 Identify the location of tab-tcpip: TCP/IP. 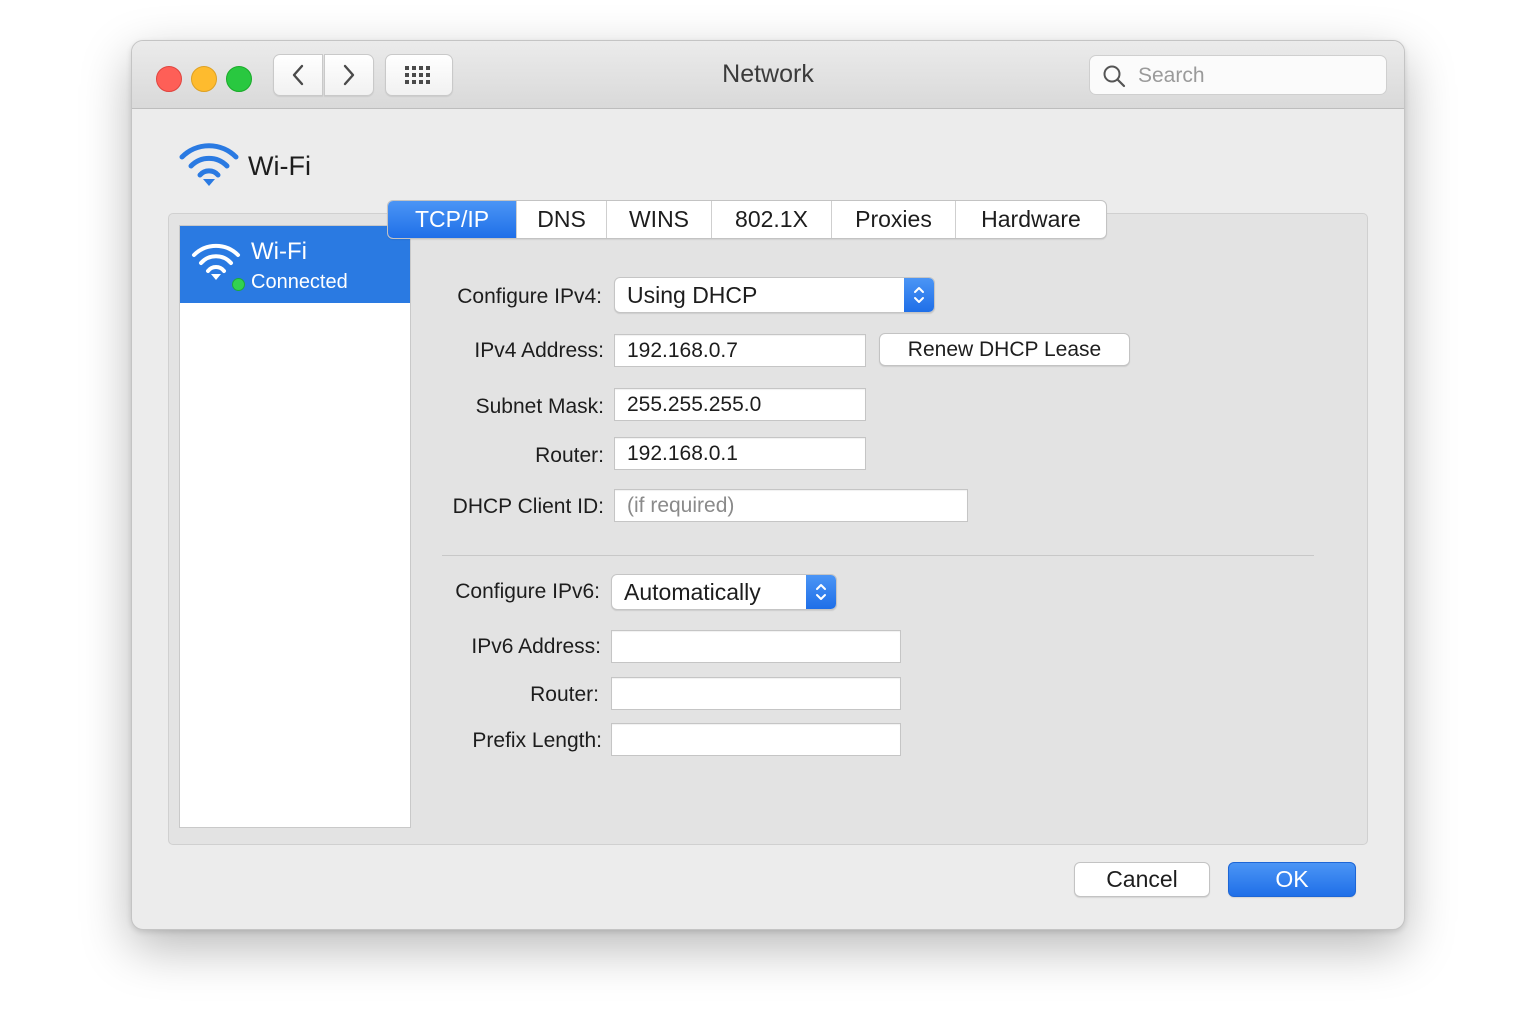
(452, 219).